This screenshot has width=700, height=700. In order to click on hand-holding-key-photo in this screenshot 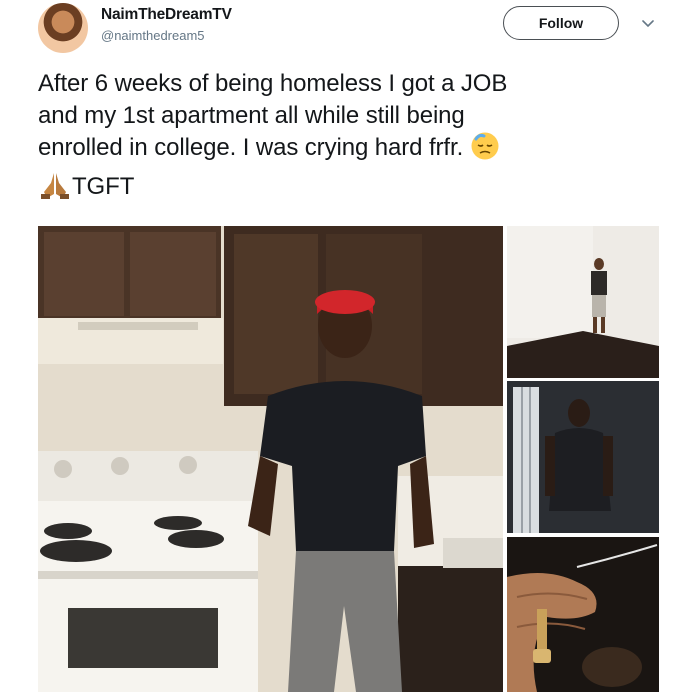, I will do `click(583, 614)`.